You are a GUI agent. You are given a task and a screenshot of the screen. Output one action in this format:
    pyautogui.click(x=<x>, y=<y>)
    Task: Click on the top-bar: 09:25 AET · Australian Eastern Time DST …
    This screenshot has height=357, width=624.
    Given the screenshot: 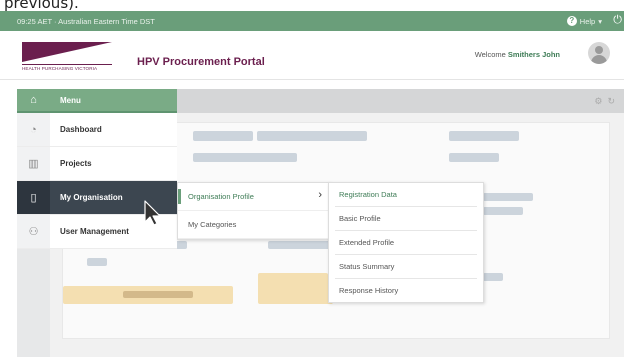 What is the action you would take?
    pyautogui.click(x=312, y=21)
    